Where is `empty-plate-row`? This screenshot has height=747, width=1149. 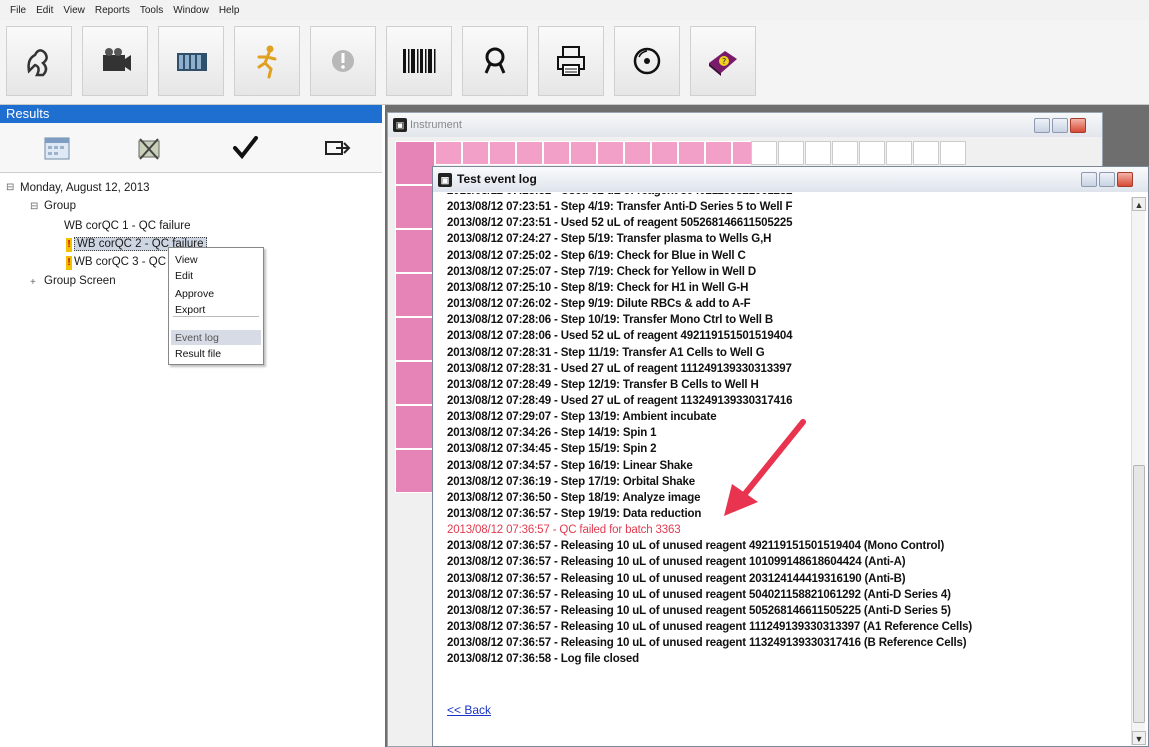
empty-plate-row is located at coordinates (881, 153).